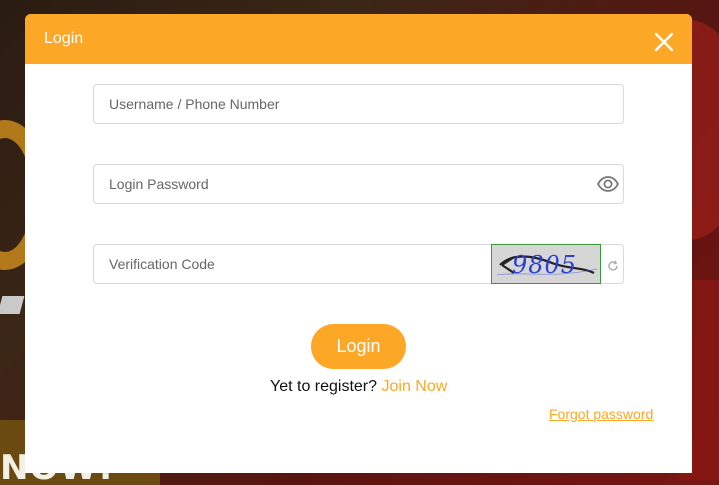  Describe the element at coordinates (358, 104) in the screenshot. I see `username-field: Username / Phone Number` at that location.